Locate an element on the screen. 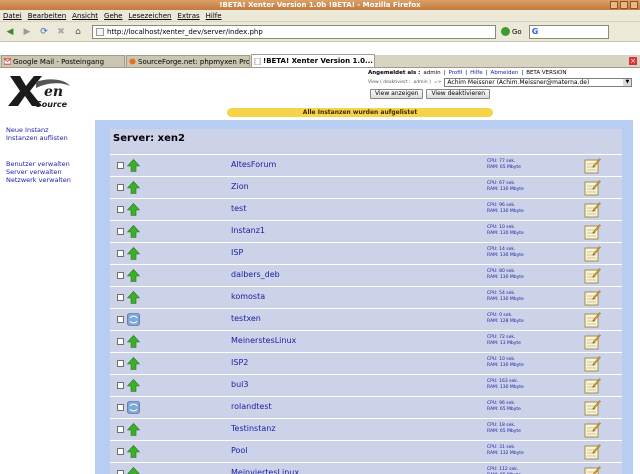 The height and width of the screenshot is (474, 640). profile-link: Profil is located at coordinates (455, 73).